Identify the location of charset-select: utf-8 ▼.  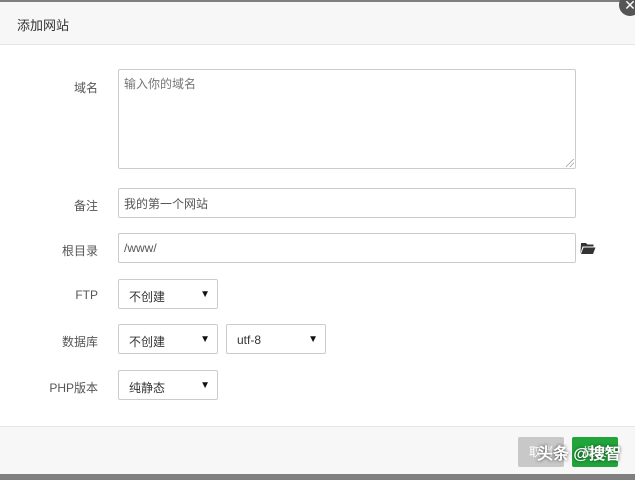
(276, 339).